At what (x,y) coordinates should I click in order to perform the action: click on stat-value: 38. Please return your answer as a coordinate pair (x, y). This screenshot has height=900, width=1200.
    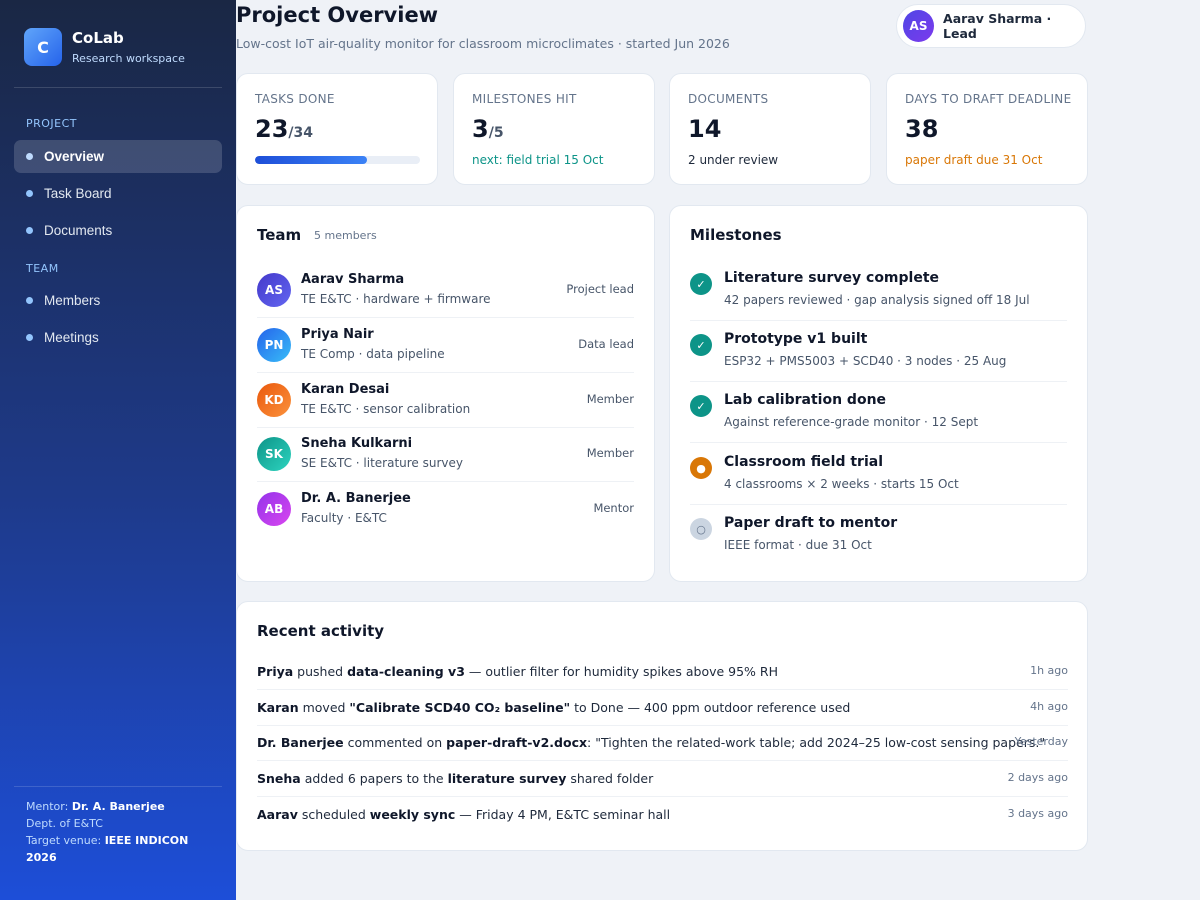
    Looking at the image, I should click on (922, 129).